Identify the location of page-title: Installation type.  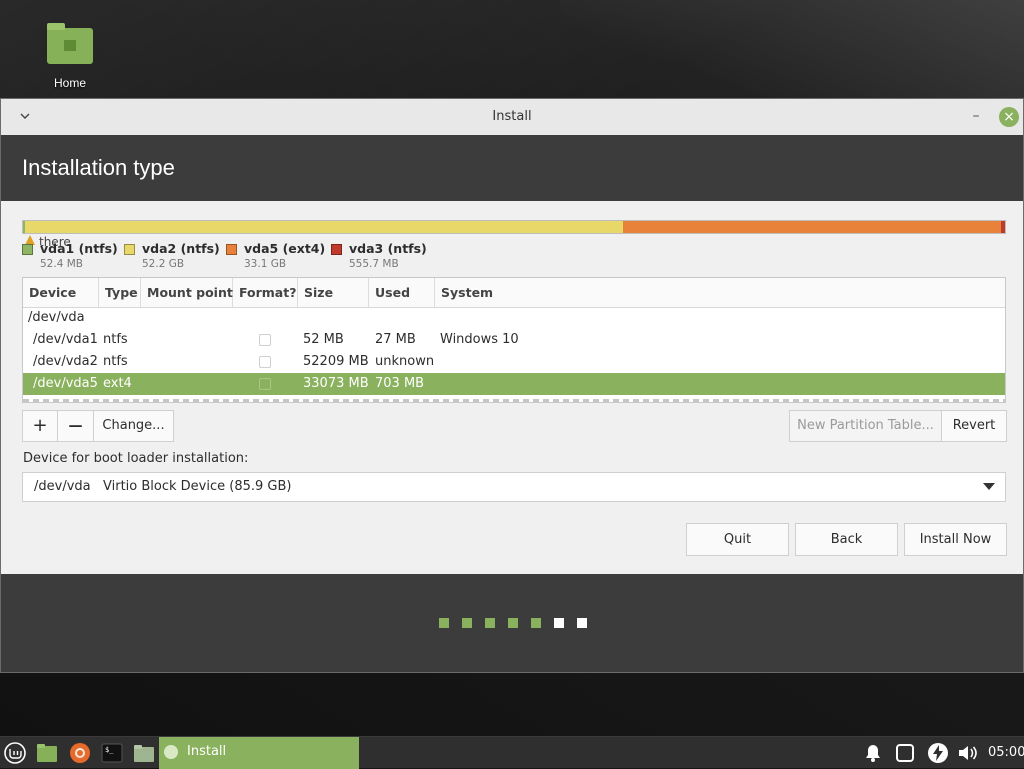
(98, 167).